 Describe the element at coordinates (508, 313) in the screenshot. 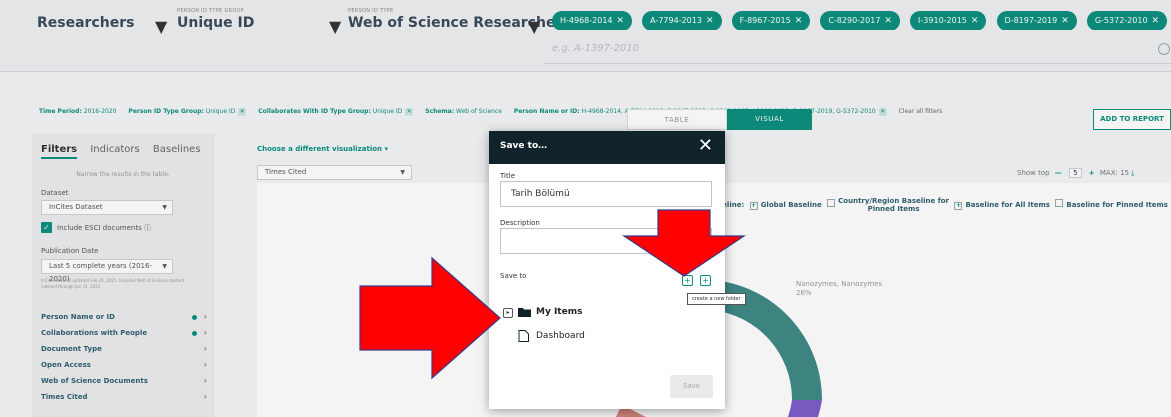

I see `expand-icon: ▸` at that location.